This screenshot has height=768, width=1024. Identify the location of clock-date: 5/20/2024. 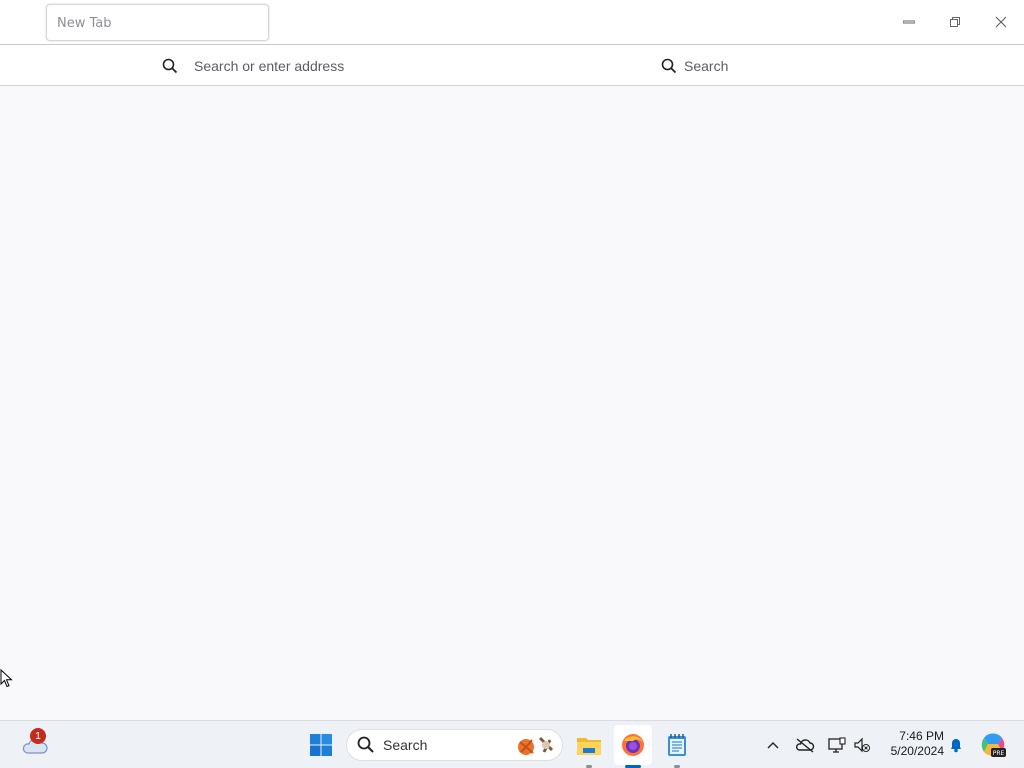
(917, 751).